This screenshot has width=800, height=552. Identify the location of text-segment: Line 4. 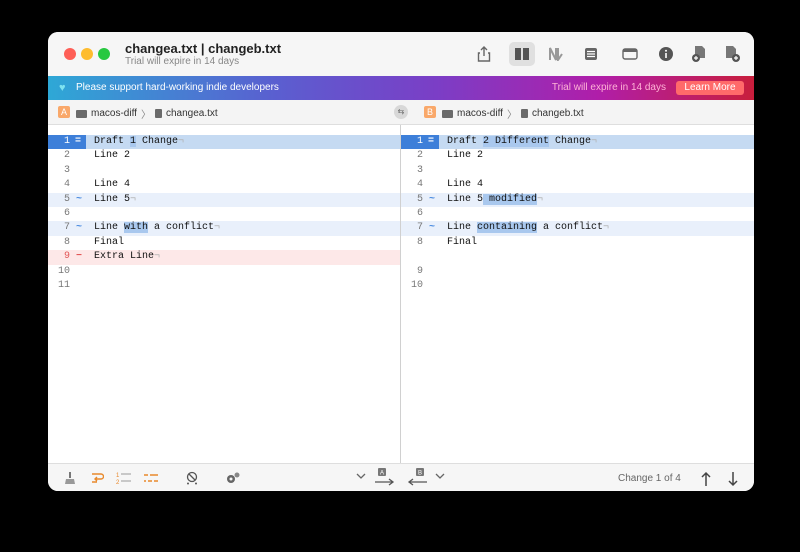
(465, 185).